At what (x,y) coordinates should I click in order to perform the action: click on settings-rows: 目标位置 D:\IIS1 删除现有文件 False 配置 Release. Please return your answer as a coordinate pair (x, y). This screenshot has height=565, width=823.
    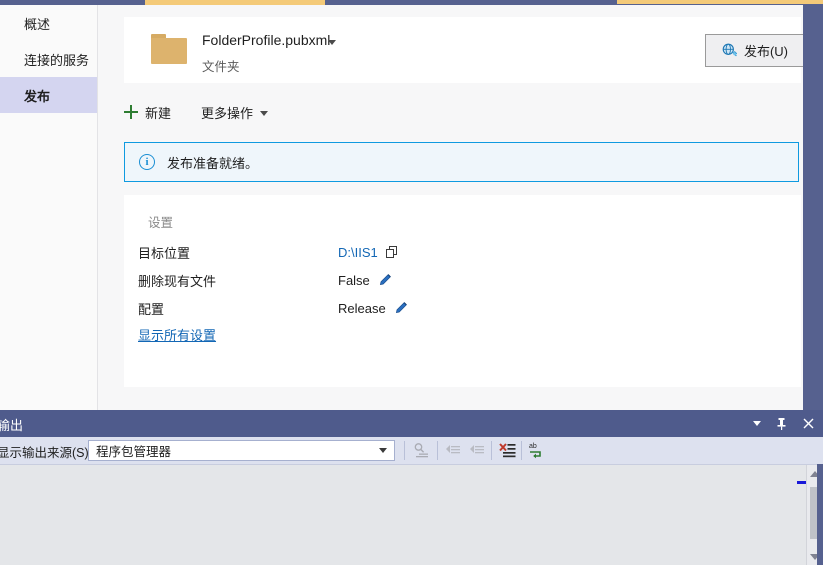
    Looking at the image, I should click on (328, 282).